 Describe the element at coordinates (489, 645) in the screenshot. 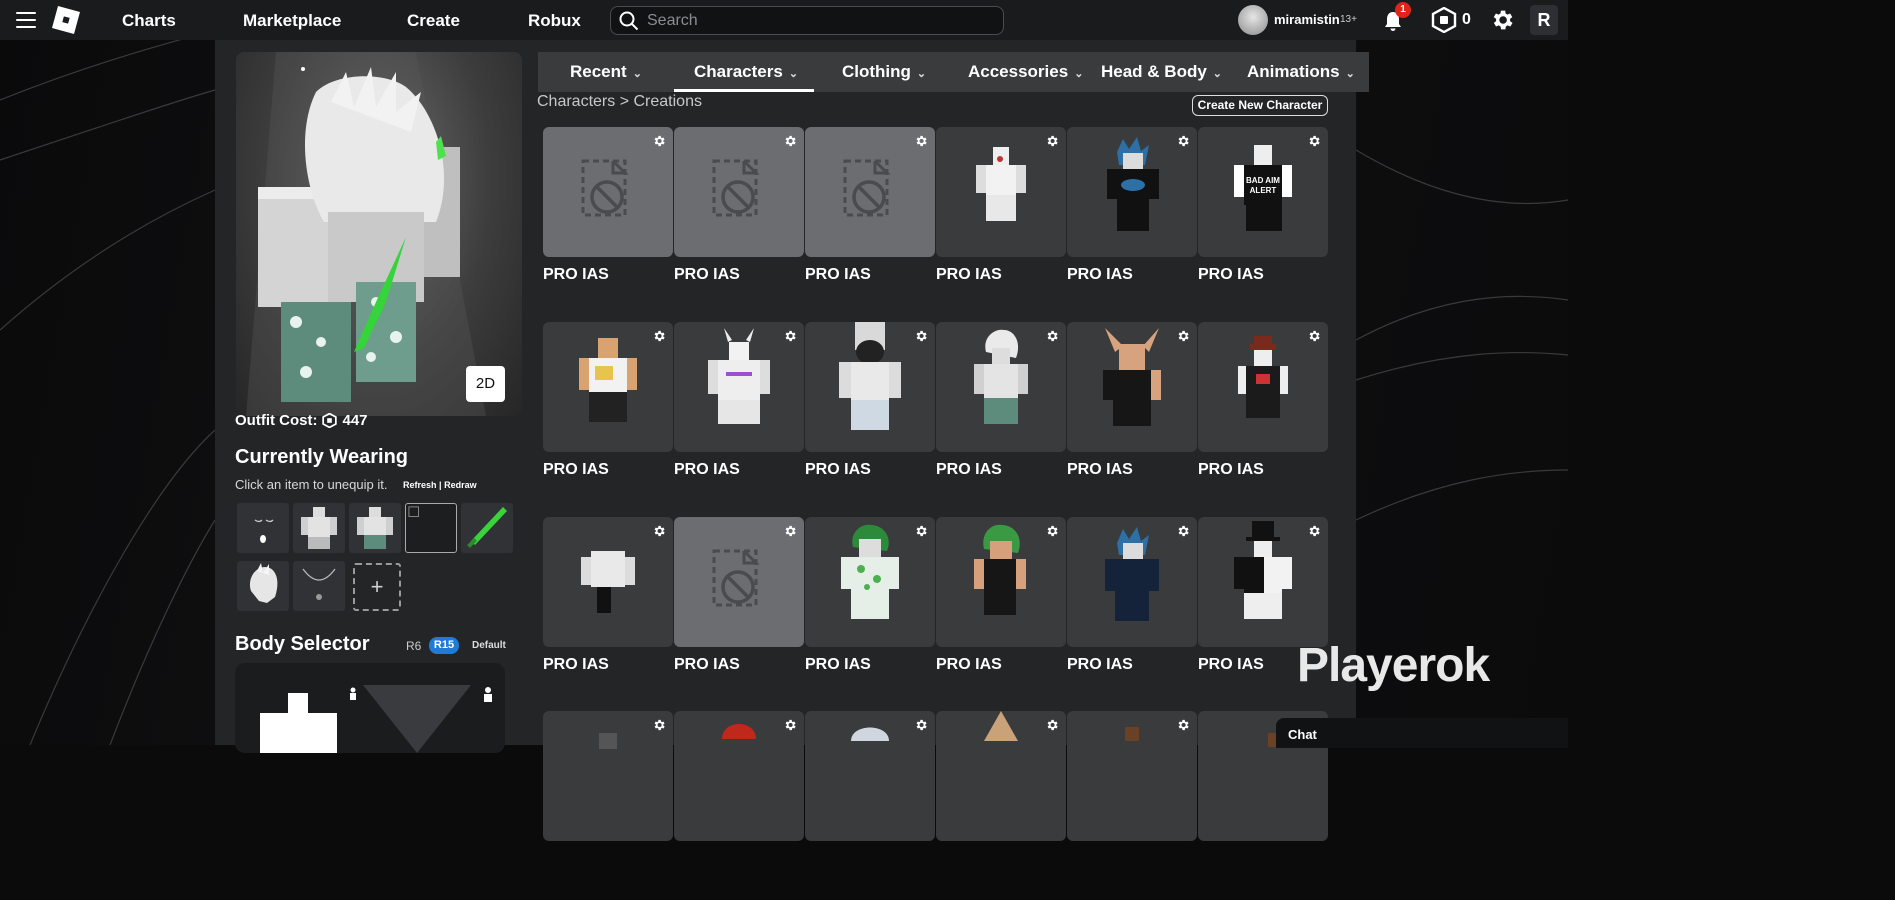

I see `default-body-button: Default` at that location.